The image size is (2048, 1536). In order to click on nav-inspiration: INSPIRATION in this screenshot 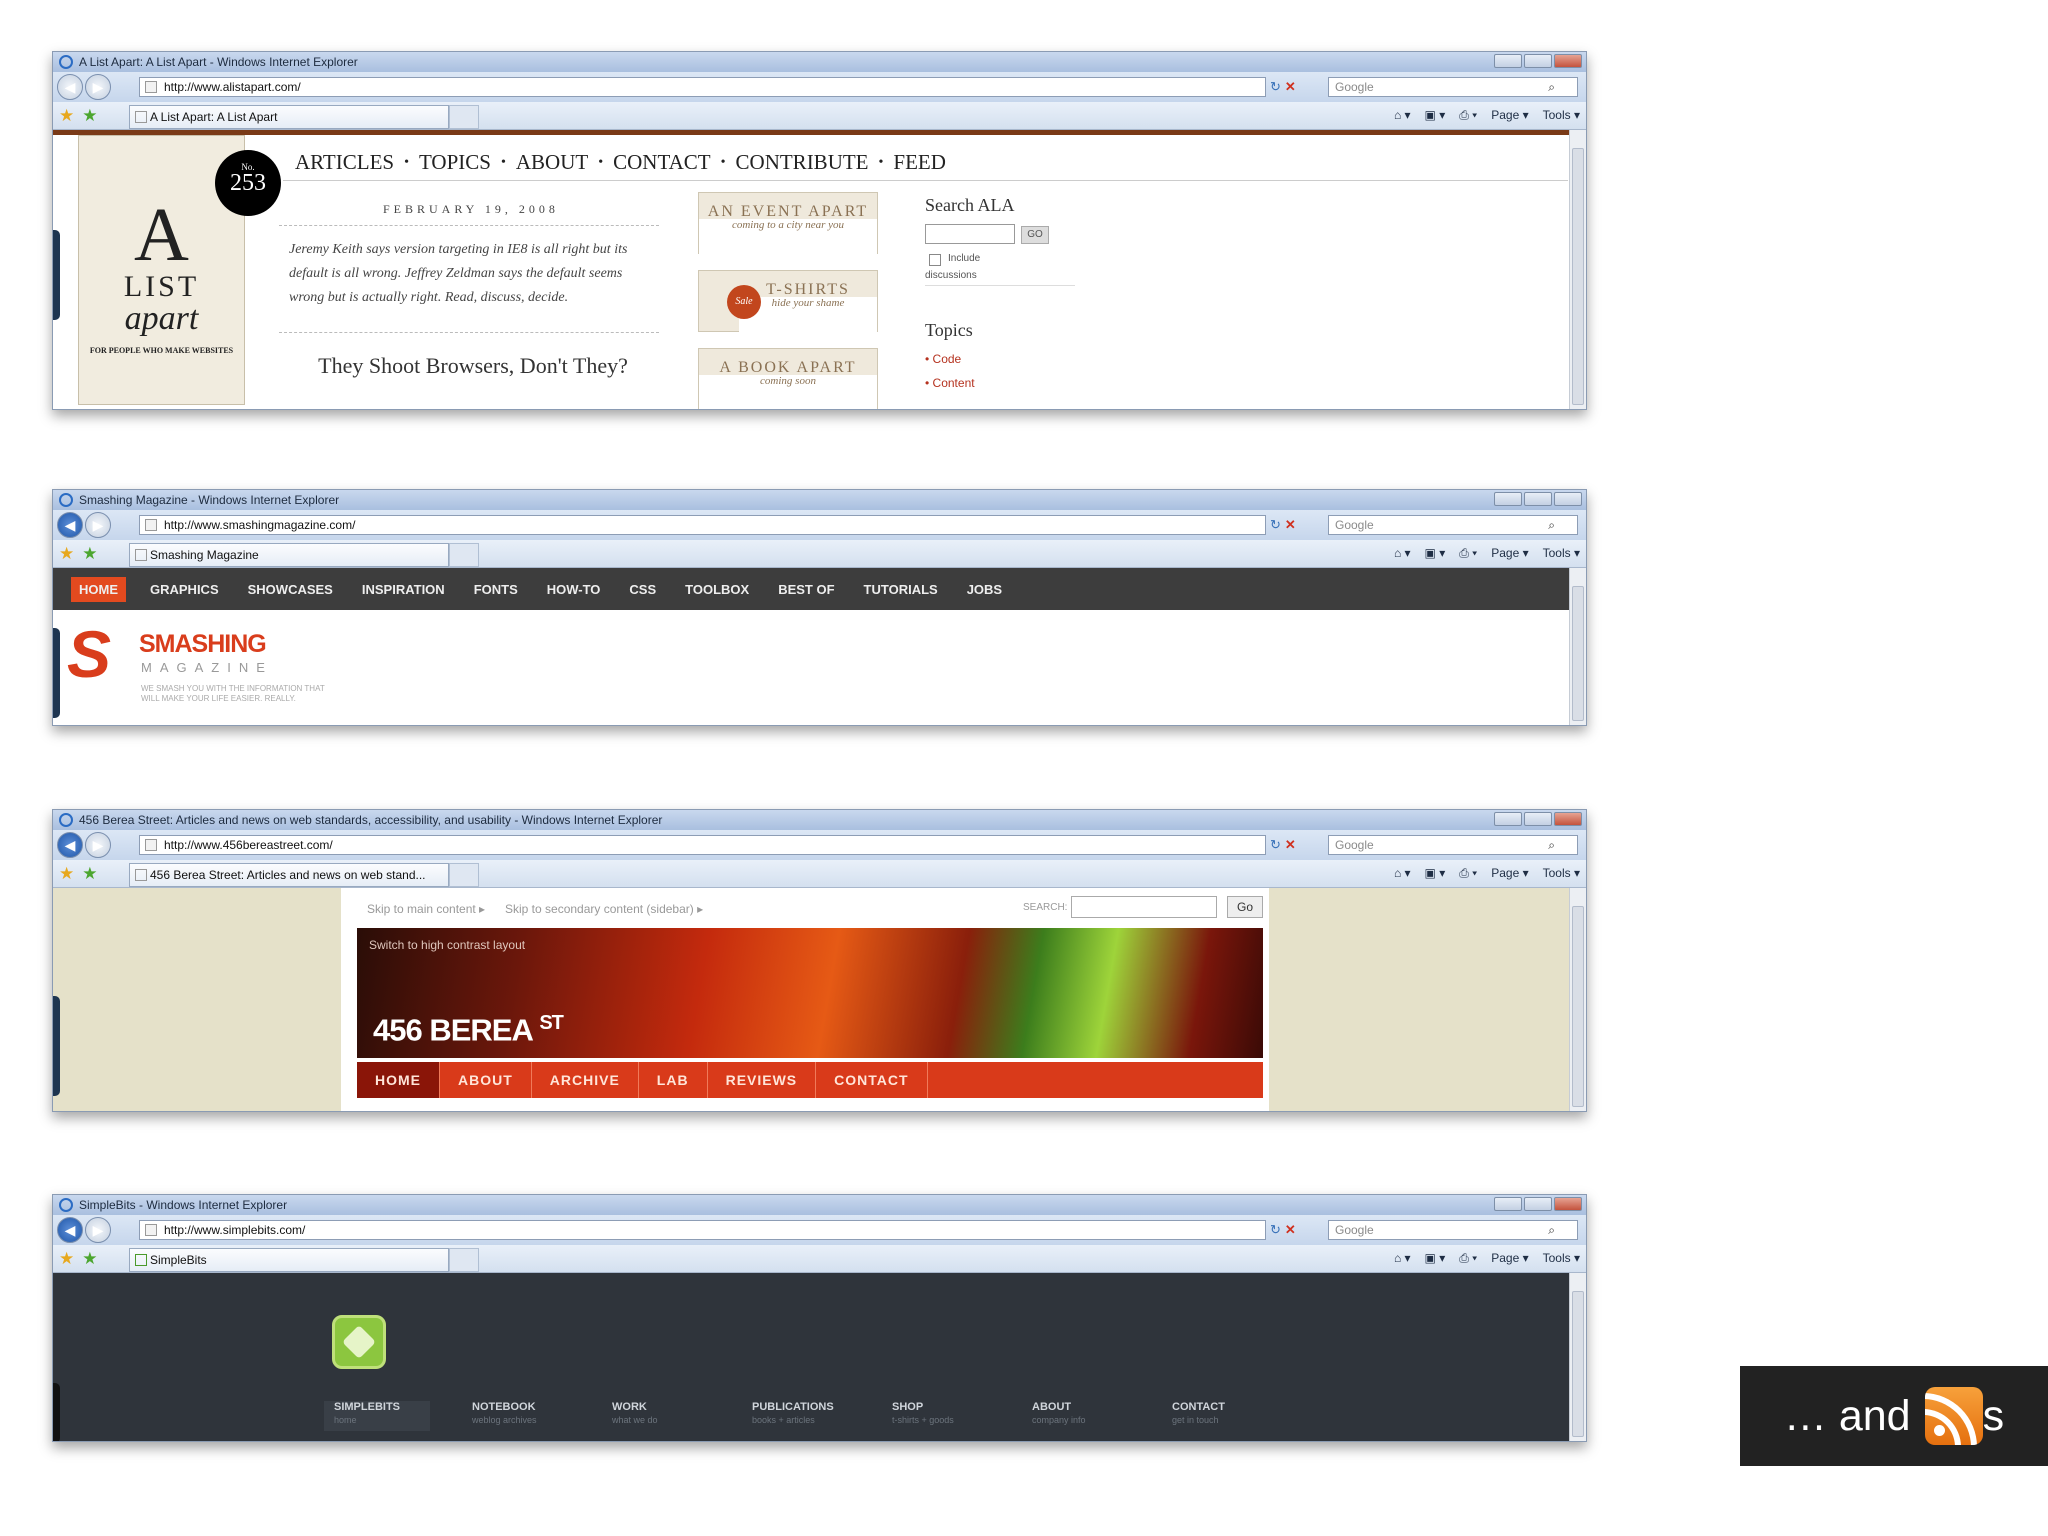, I will do `click(403, 589)`.